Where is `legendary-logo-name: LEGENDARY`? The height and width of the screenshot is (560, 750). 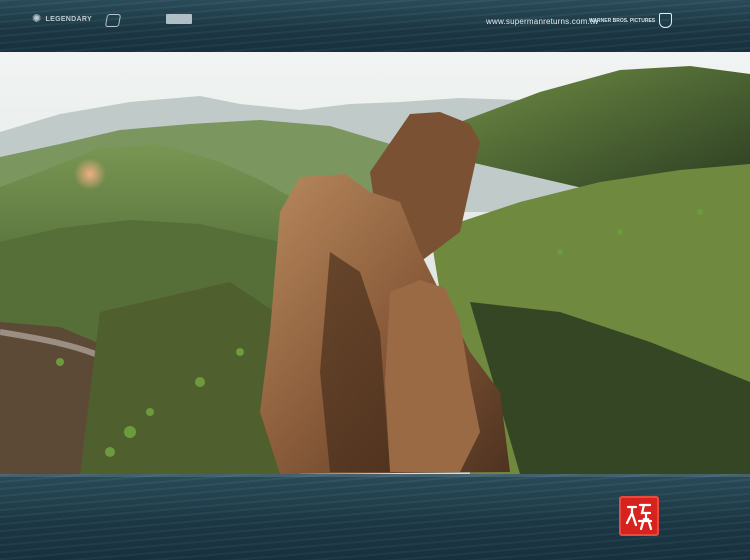
legendary-logo-name: LEGENDARY is located at coordinates (68, 19).